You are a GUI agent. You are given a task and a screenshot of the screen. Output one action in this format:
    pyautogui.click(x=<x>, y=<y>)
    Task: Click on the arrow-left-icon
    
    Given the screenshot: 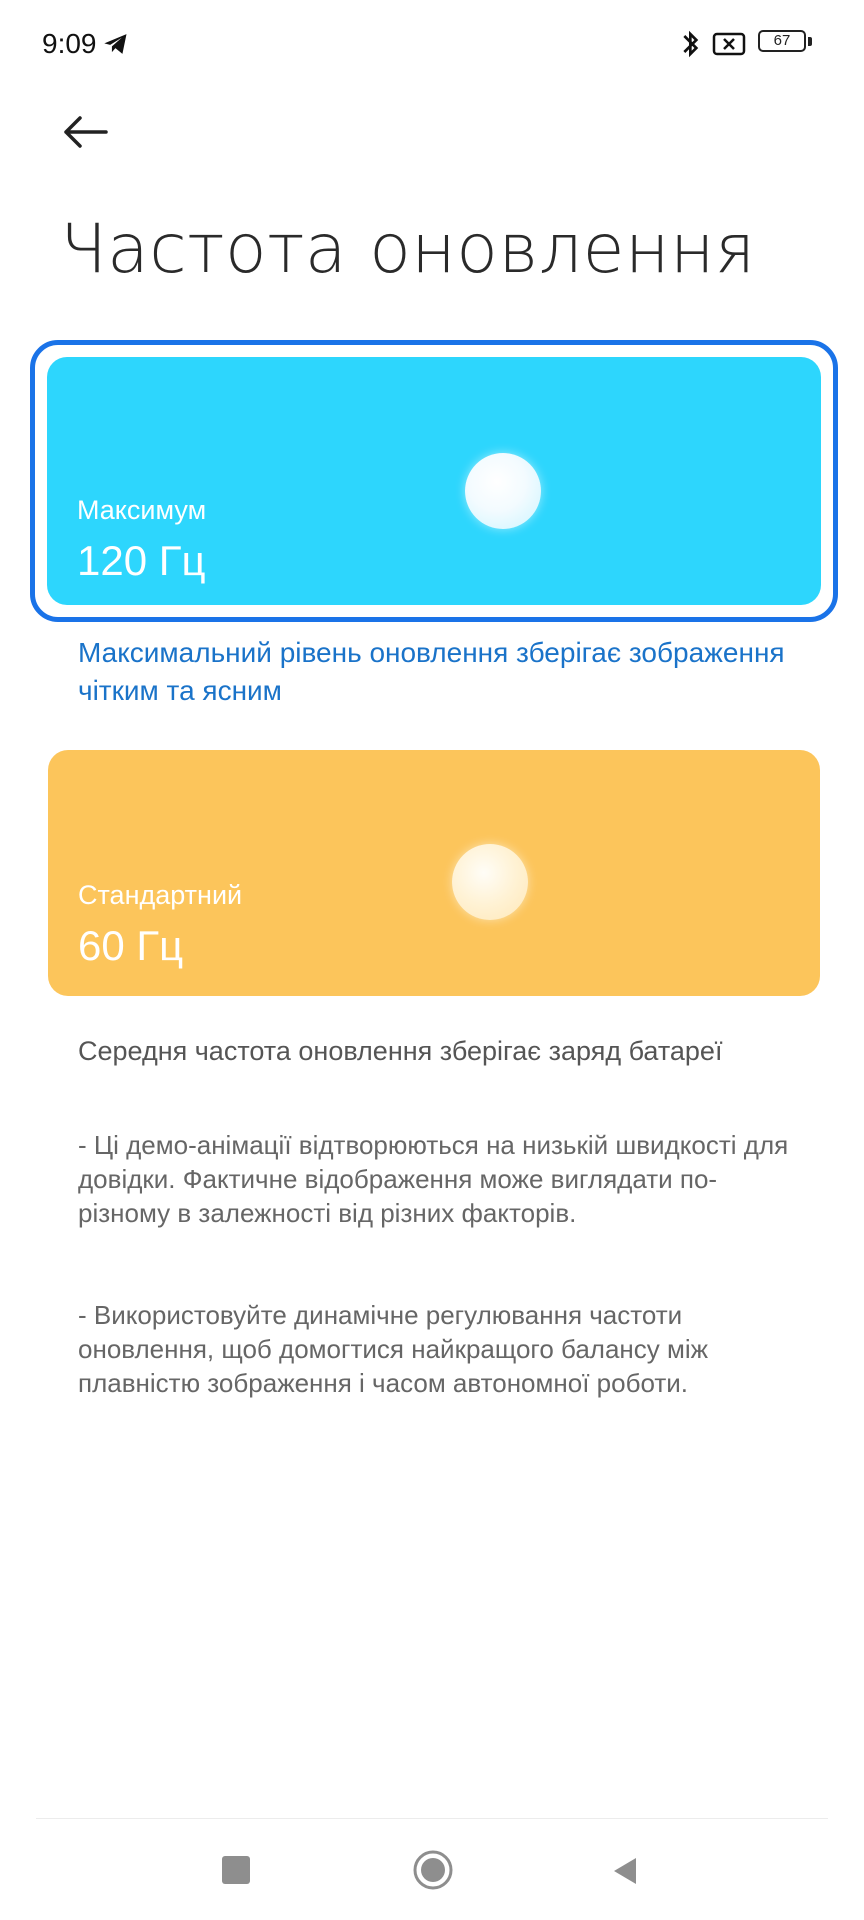 What is the action you would take?
    pyautogui.click(x=86, y=132)
    